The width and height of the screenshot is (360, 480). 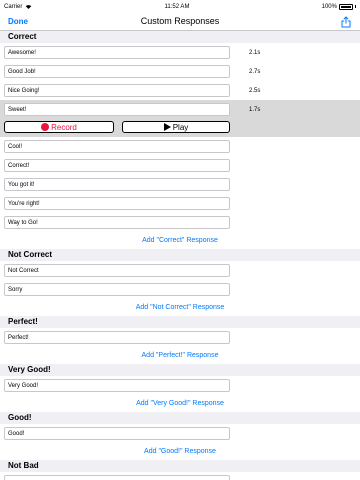 I want to click on add-response-row: Add "Not Correct" Response, so click(x=180, y=307).